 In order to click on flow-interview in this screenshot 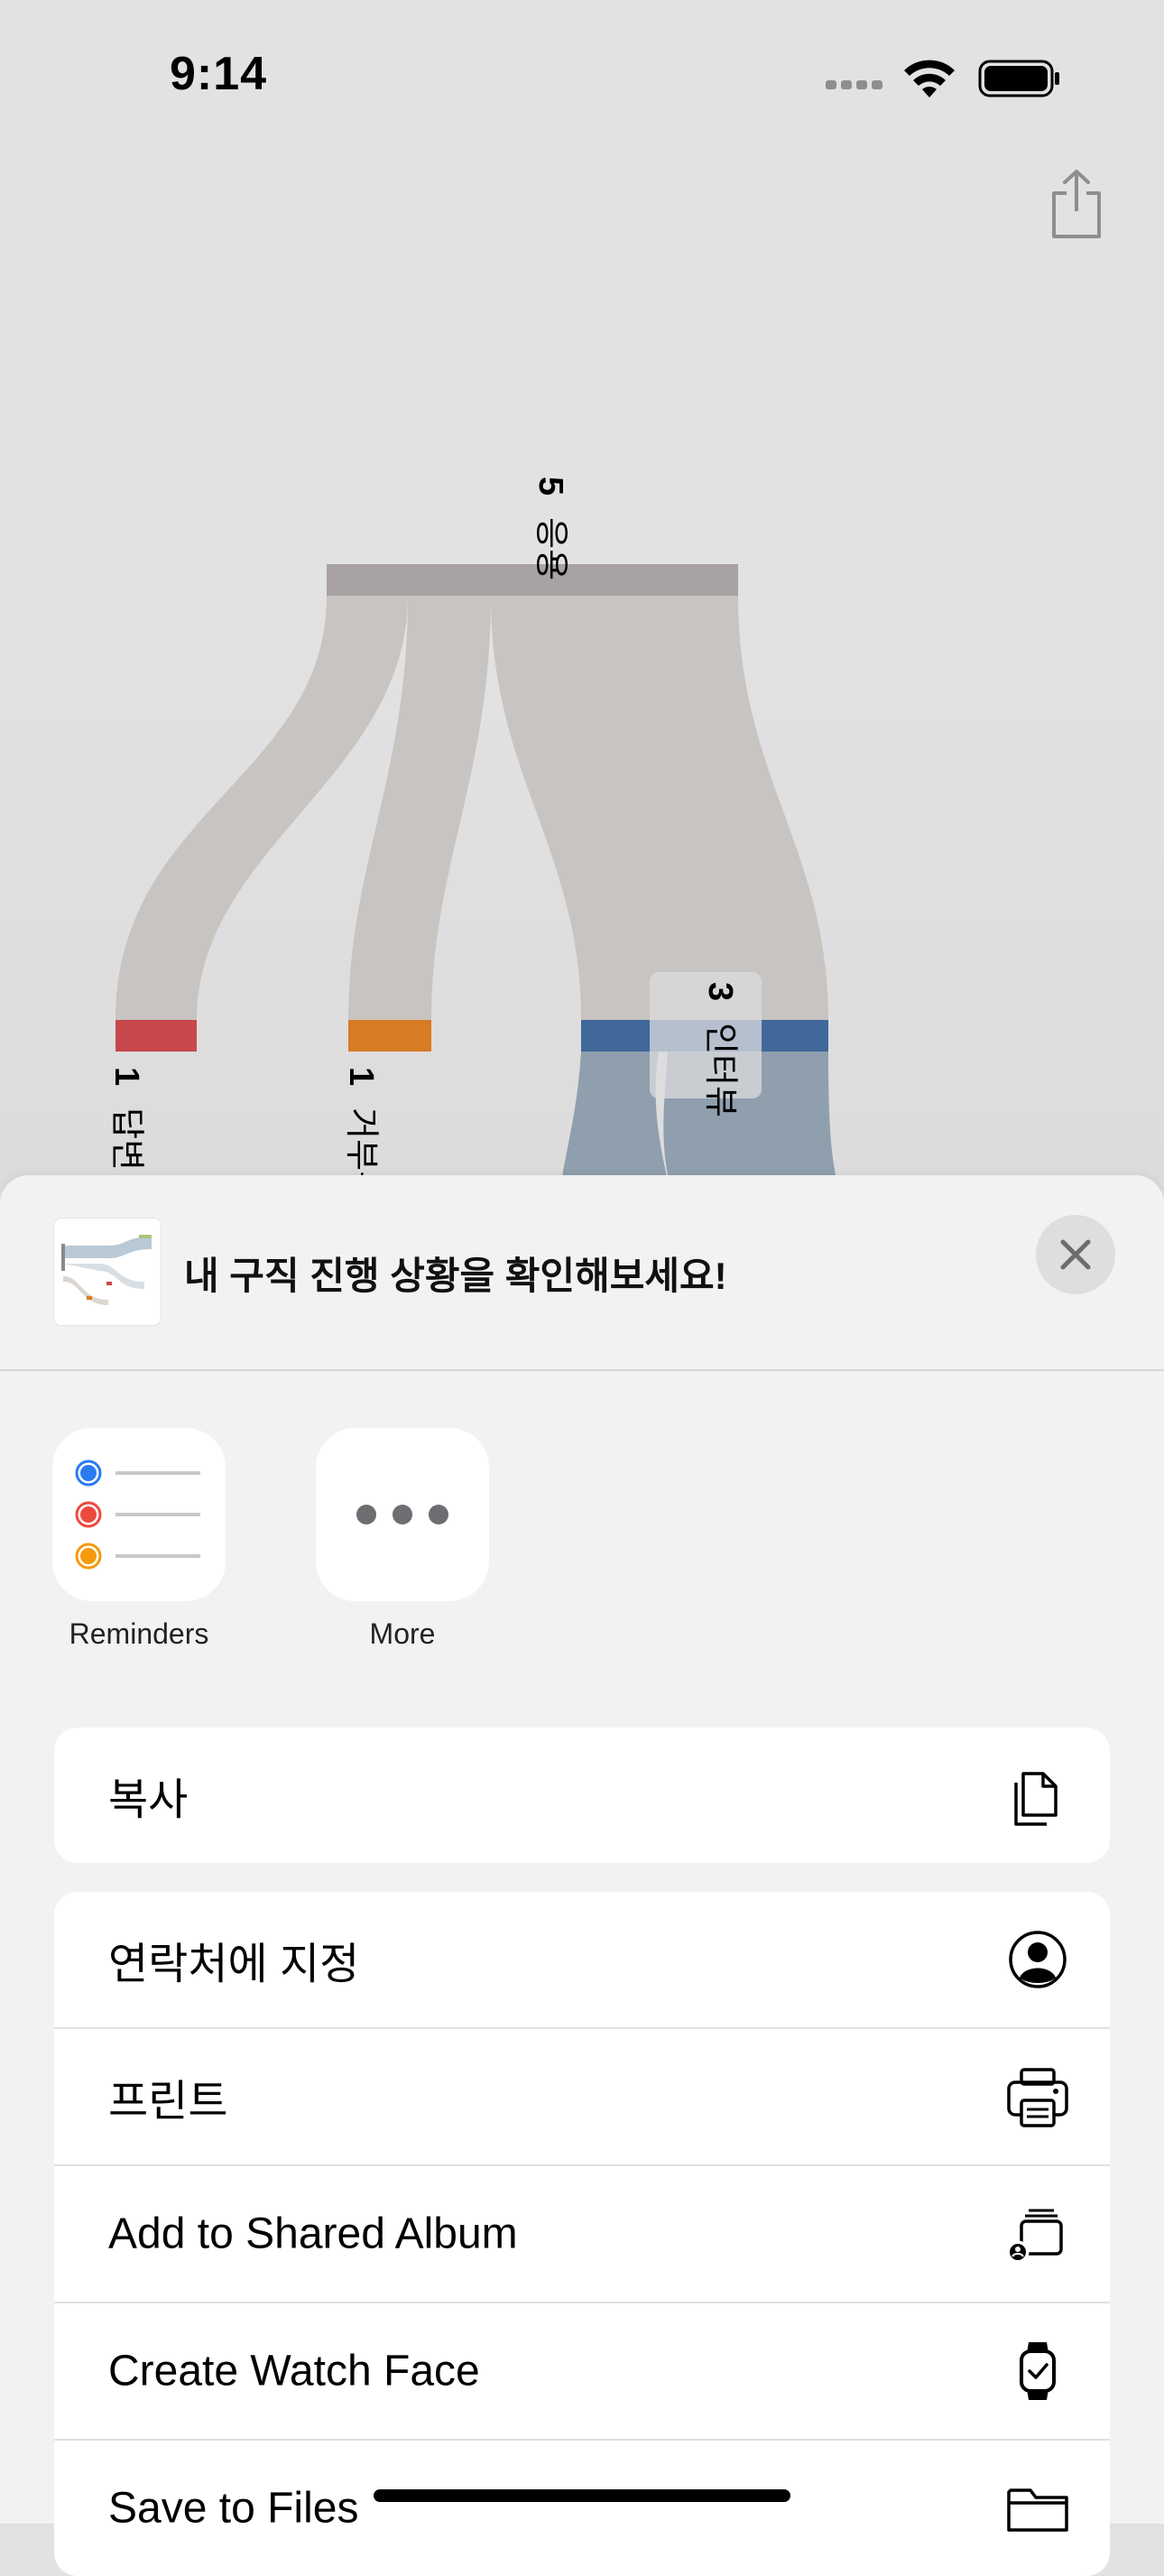, I will do `click(659, 808)`.